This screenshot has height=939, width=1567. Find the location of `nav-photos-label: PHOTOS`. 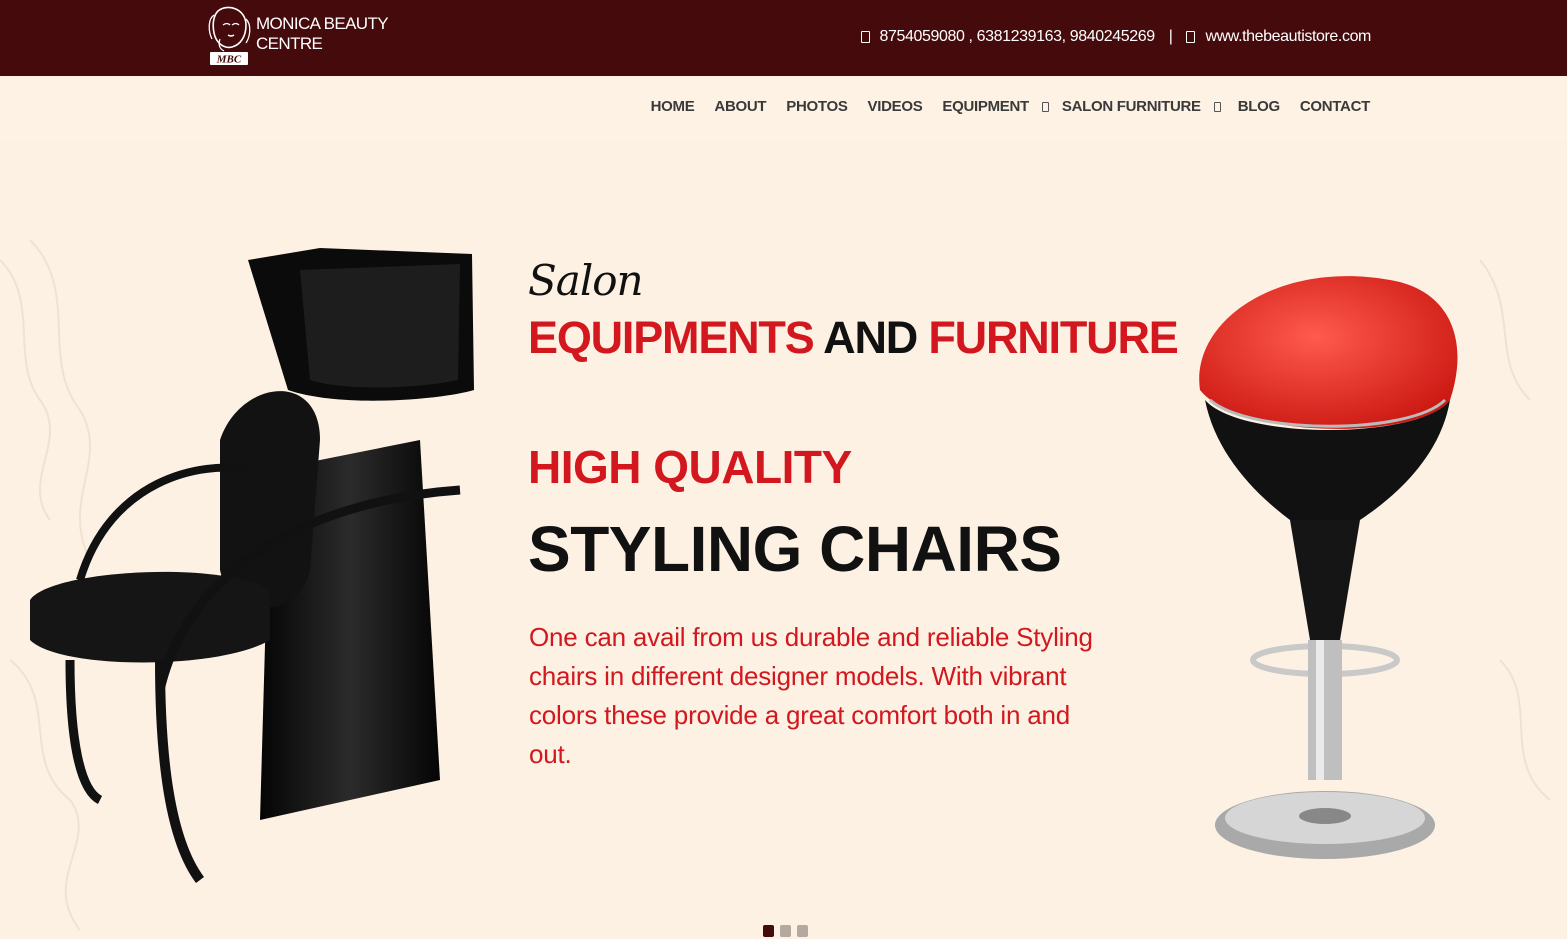

nav-photos-label: PHOTOS is located at coordinates (817, 106).